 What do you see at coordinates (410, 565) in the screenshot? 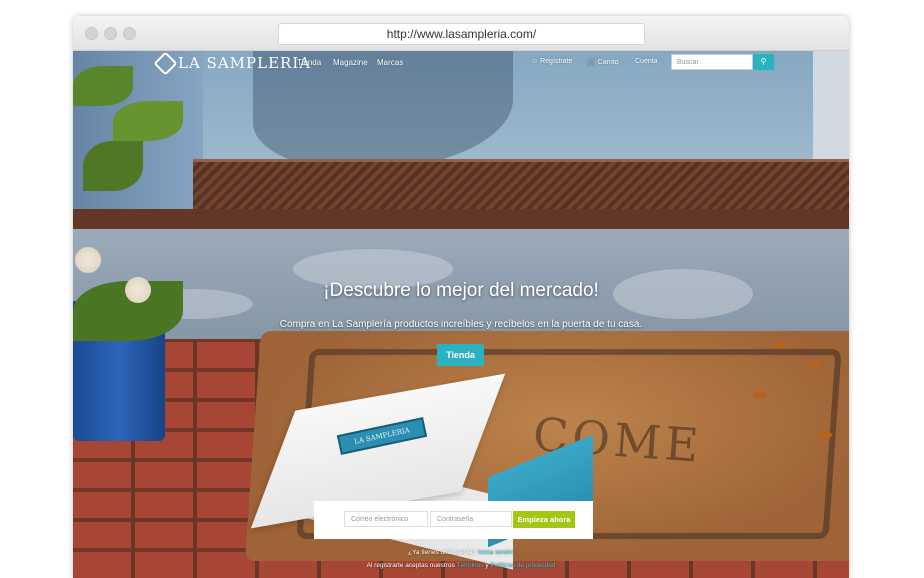
I see `terms-prefix: Al registrarte aceptas nuestros` at bounding box center [410, 565].